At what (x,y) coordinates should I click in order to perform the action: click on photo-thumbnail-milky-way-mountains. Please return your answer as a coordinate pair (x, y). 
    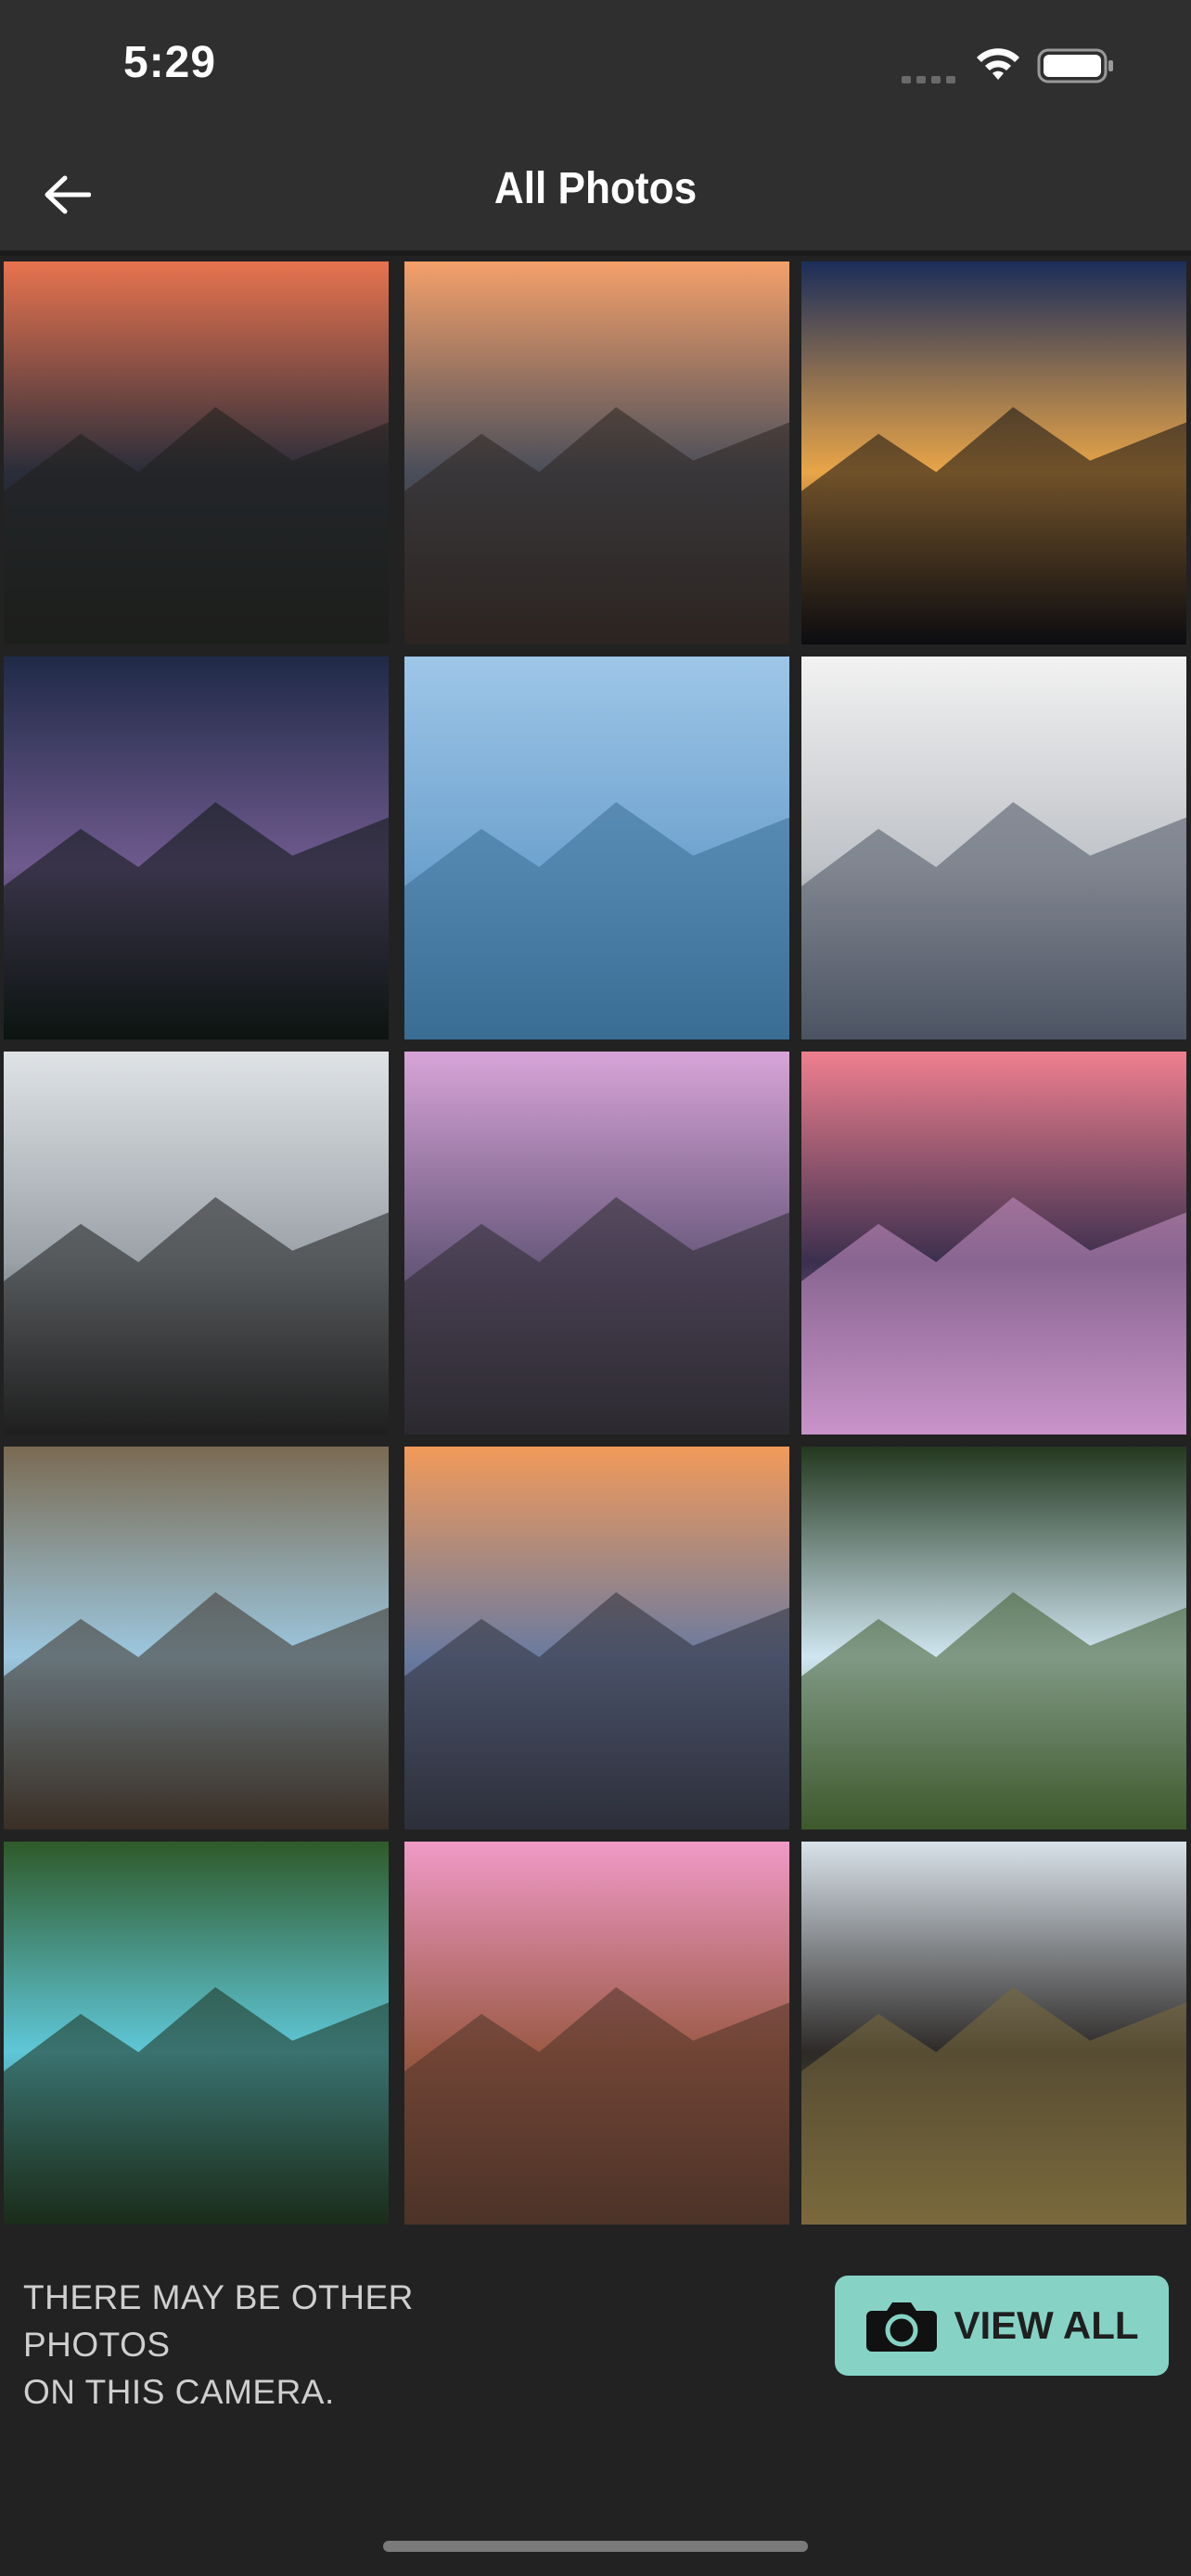
    Looking at the image, I should click on (196, 848).